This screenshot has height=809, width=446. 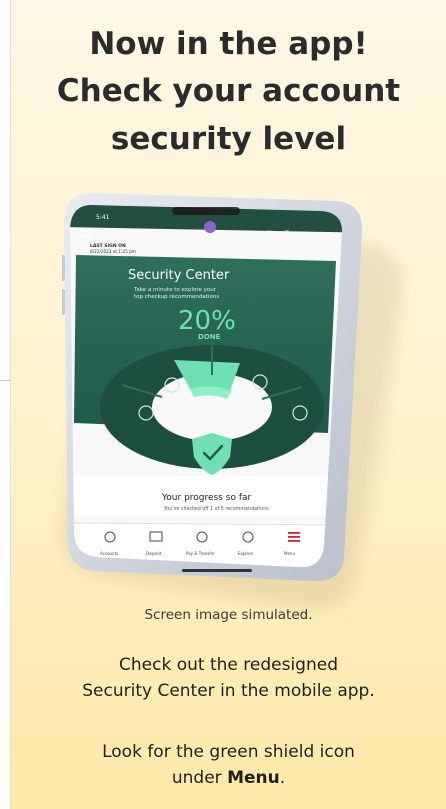 I want to click on phone-tagline-line-1: Take a minute to explore your, so click(x=175, y=290).